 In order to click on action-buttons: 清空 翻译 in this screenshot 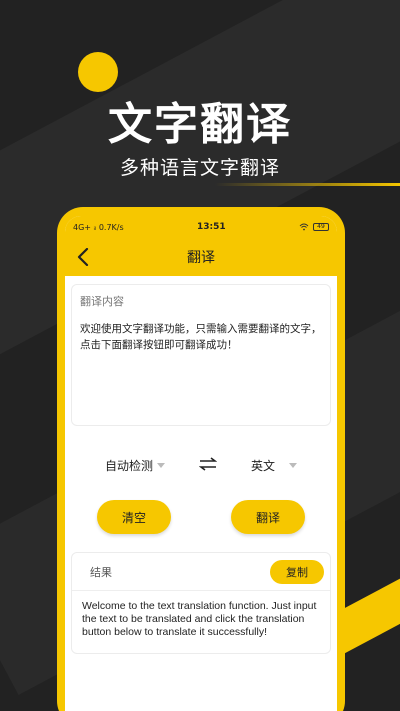, I will do `click(201, 517)`.